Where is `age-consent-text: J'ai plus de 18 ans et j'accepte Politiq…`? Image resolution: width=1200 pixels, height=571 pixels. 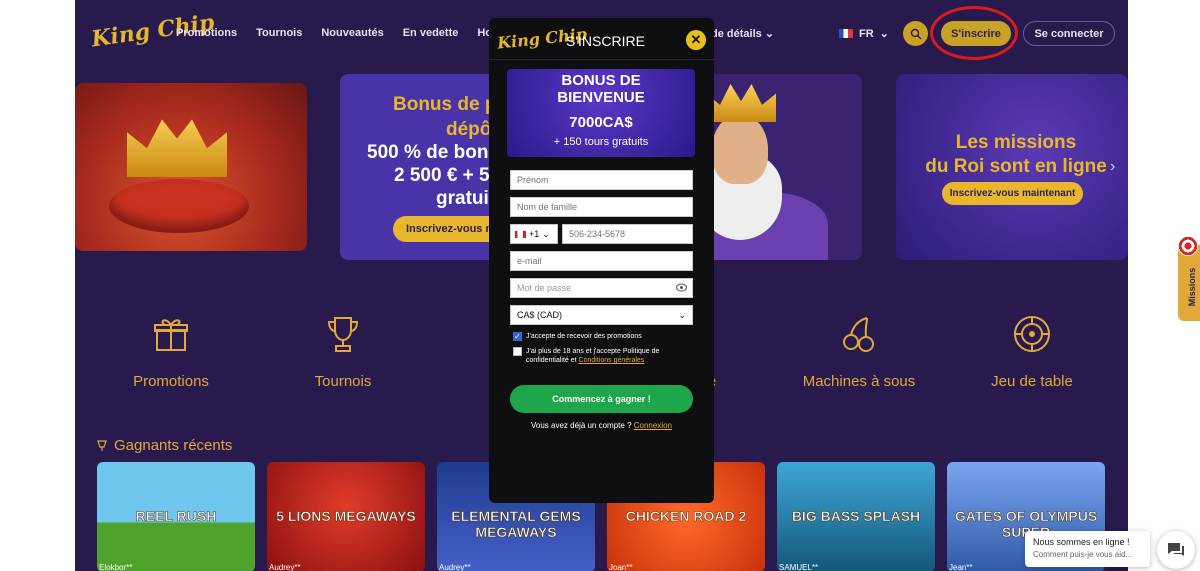 age-consent-text: J'ai plus de 18 ans et j'accepte Politiq… is located at coordinates (601, 356).